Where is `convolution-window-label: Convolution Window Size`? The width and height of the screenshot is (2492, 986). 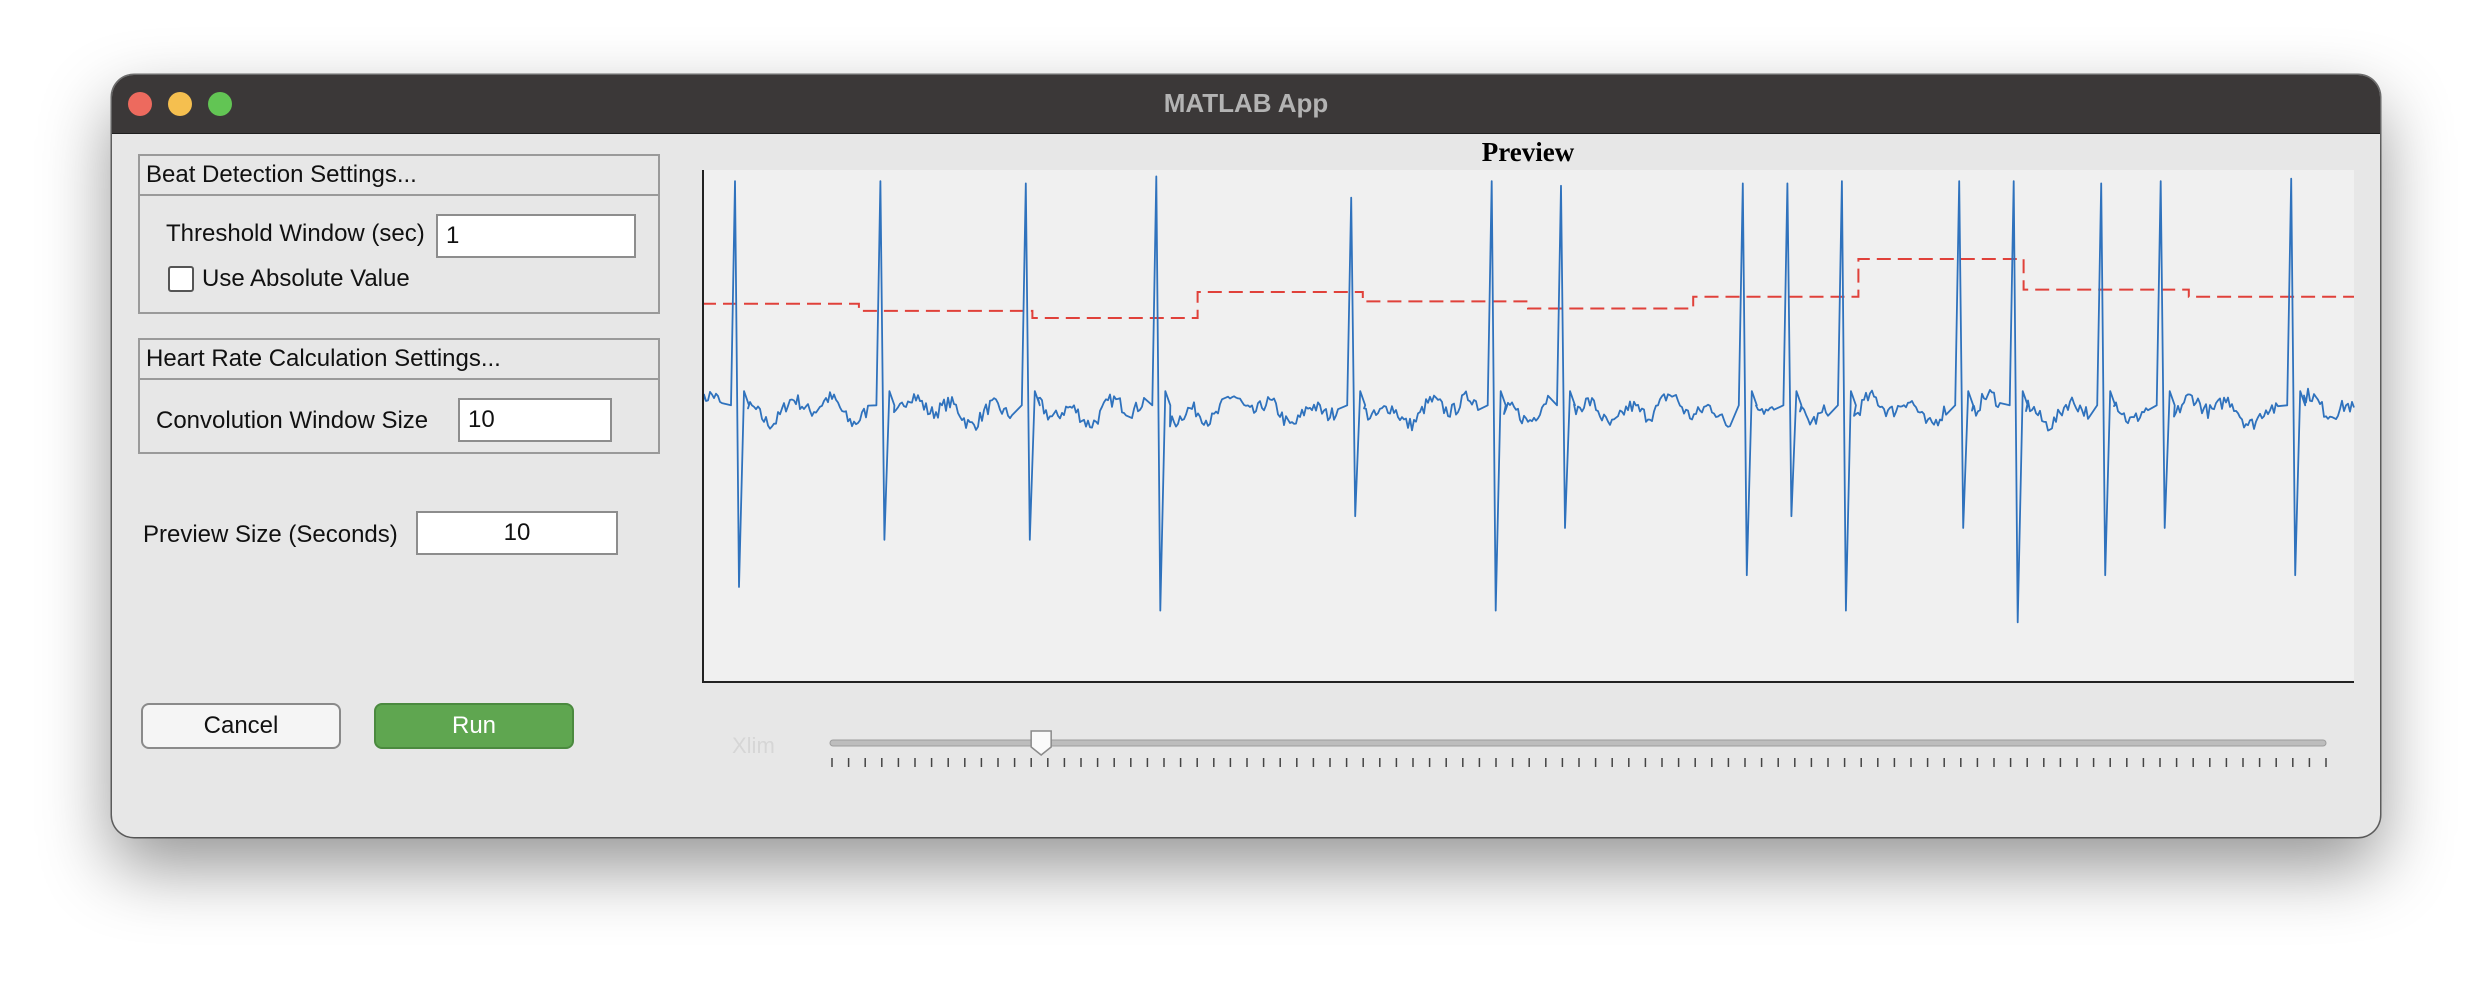 convolution-window-label: Convolution Window Size is located at coordinates (292, 420).